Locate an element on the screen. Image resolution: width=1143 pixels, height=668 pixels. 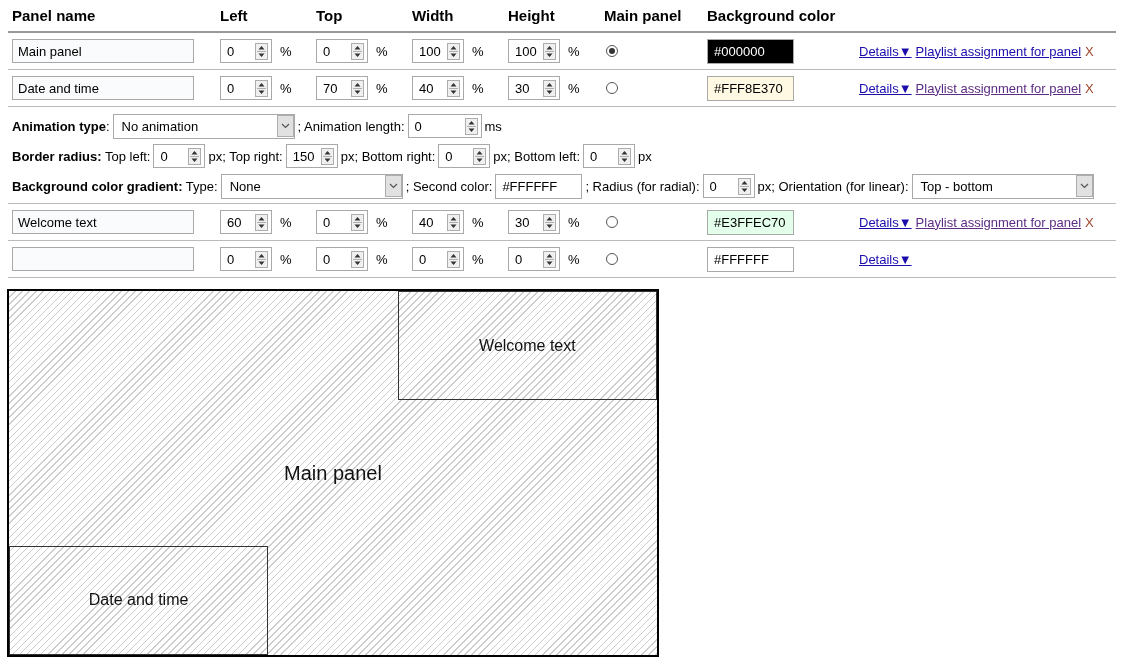
panel-name-field is located at coordinates (103, 259).